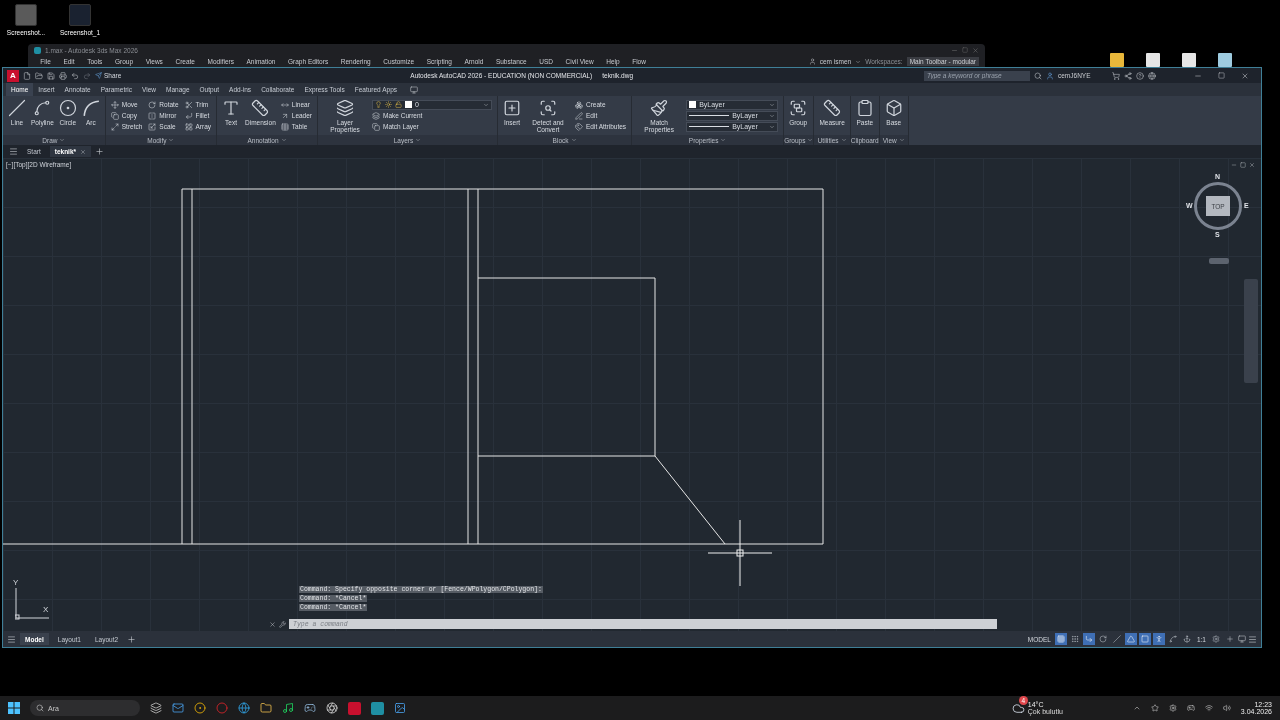  Describe the element at coordinates (282, 624) in the screenshot. I see `wrench-icon` at that location.